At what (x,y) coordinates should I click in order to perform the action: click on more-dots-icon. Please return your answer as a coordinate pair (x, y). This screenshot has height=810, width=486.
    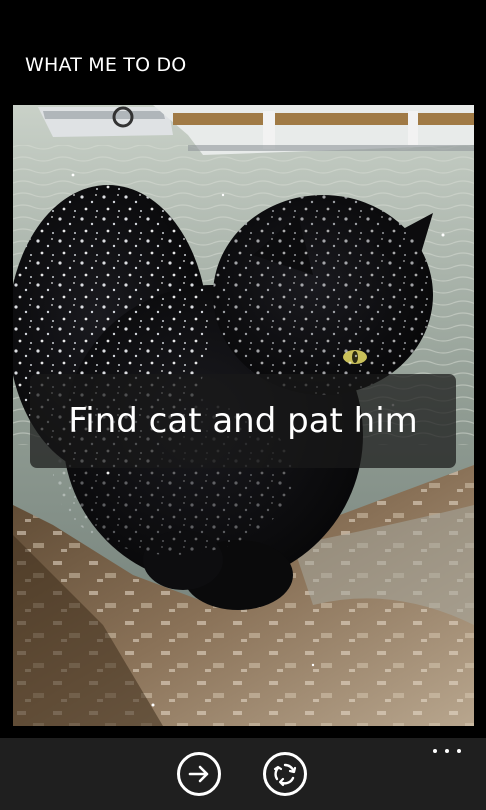
    Looking at the image, I should click on (447, 751).